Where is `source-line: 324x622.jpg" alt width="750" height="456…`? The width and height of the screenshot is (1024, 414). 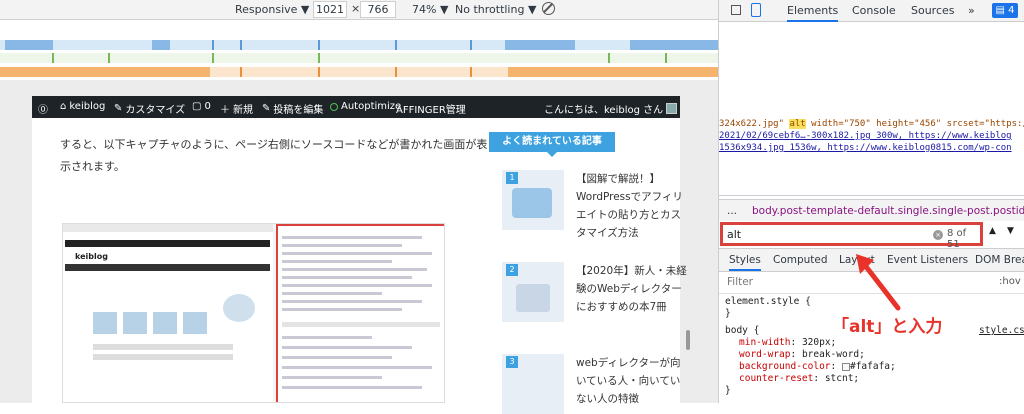
source-line: 324x622.jpg" alt width="750" height="456… is located at coordinates (871, 124).